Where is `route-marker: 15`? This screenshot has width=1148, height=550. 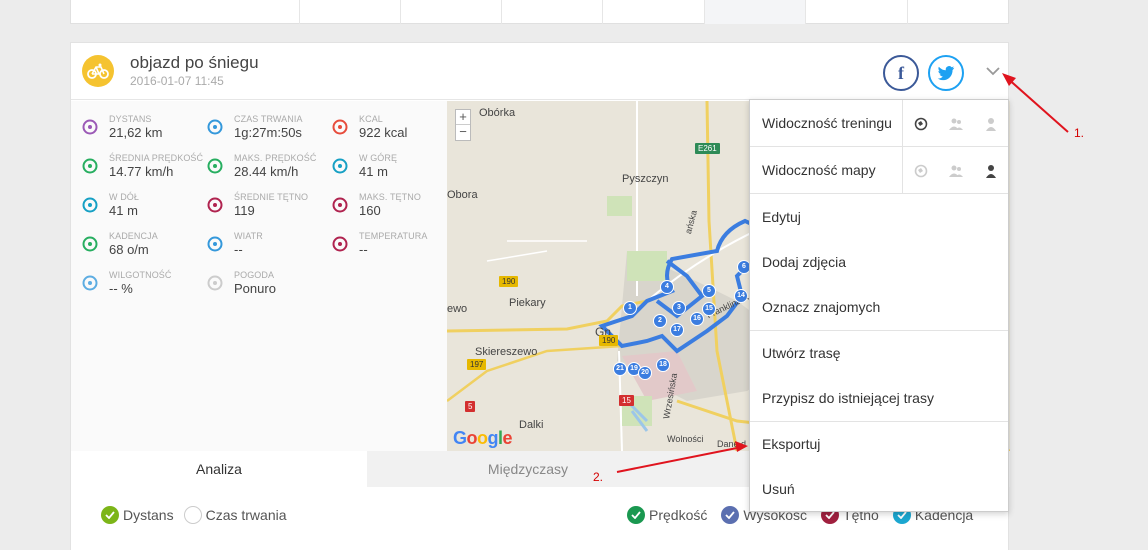 route-marker: 15 is located at coordinates (709, 309).